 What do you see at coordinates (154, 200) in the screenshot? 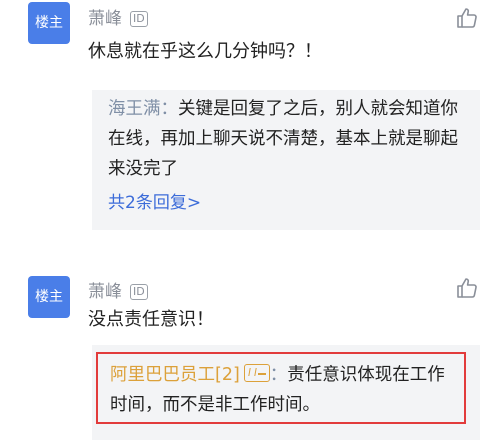
I see `more-replies-link: 共2条回复>` at bounding box center [154, 200].